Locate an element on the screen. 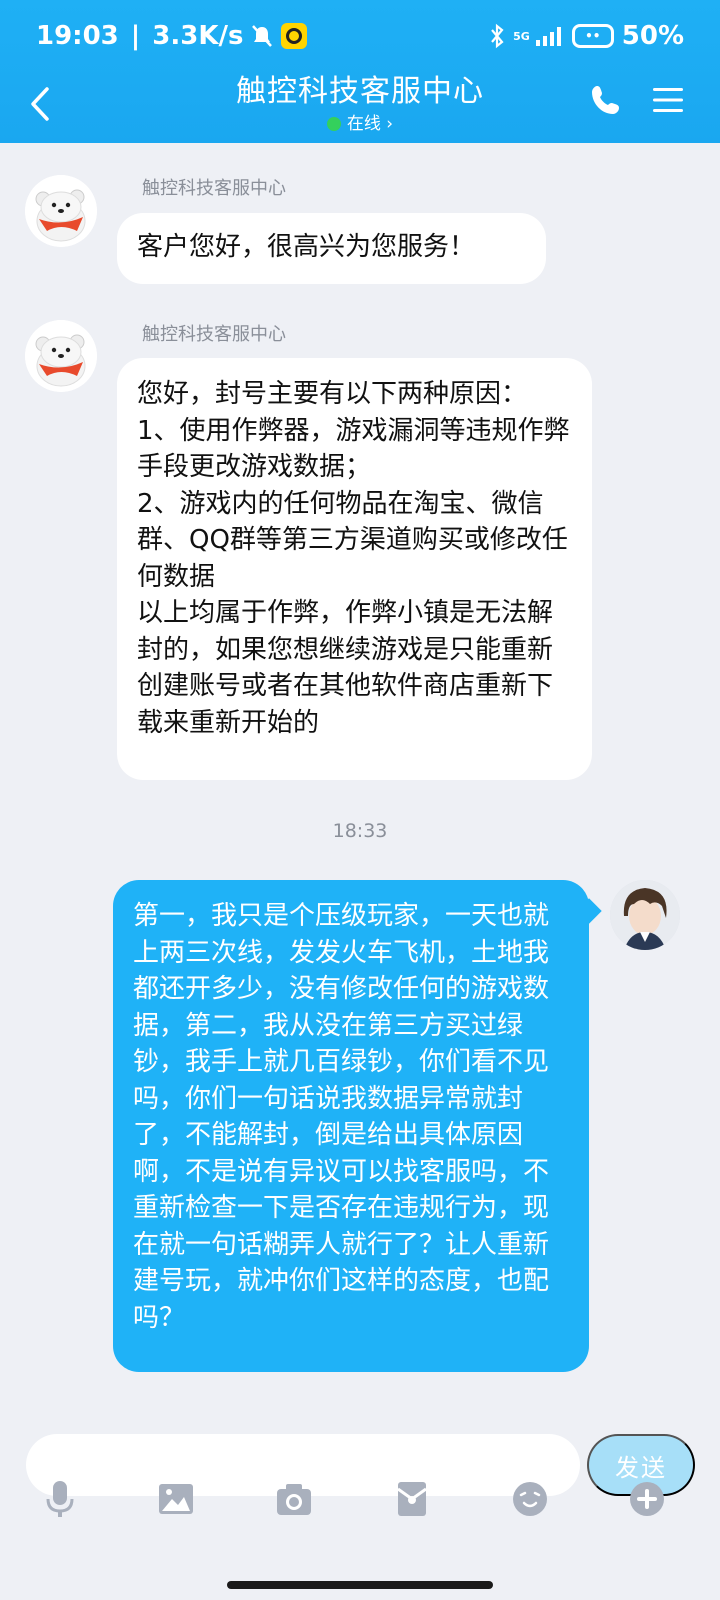  page-title: 触控科技客服中心 is located at coordinates (360, 91).